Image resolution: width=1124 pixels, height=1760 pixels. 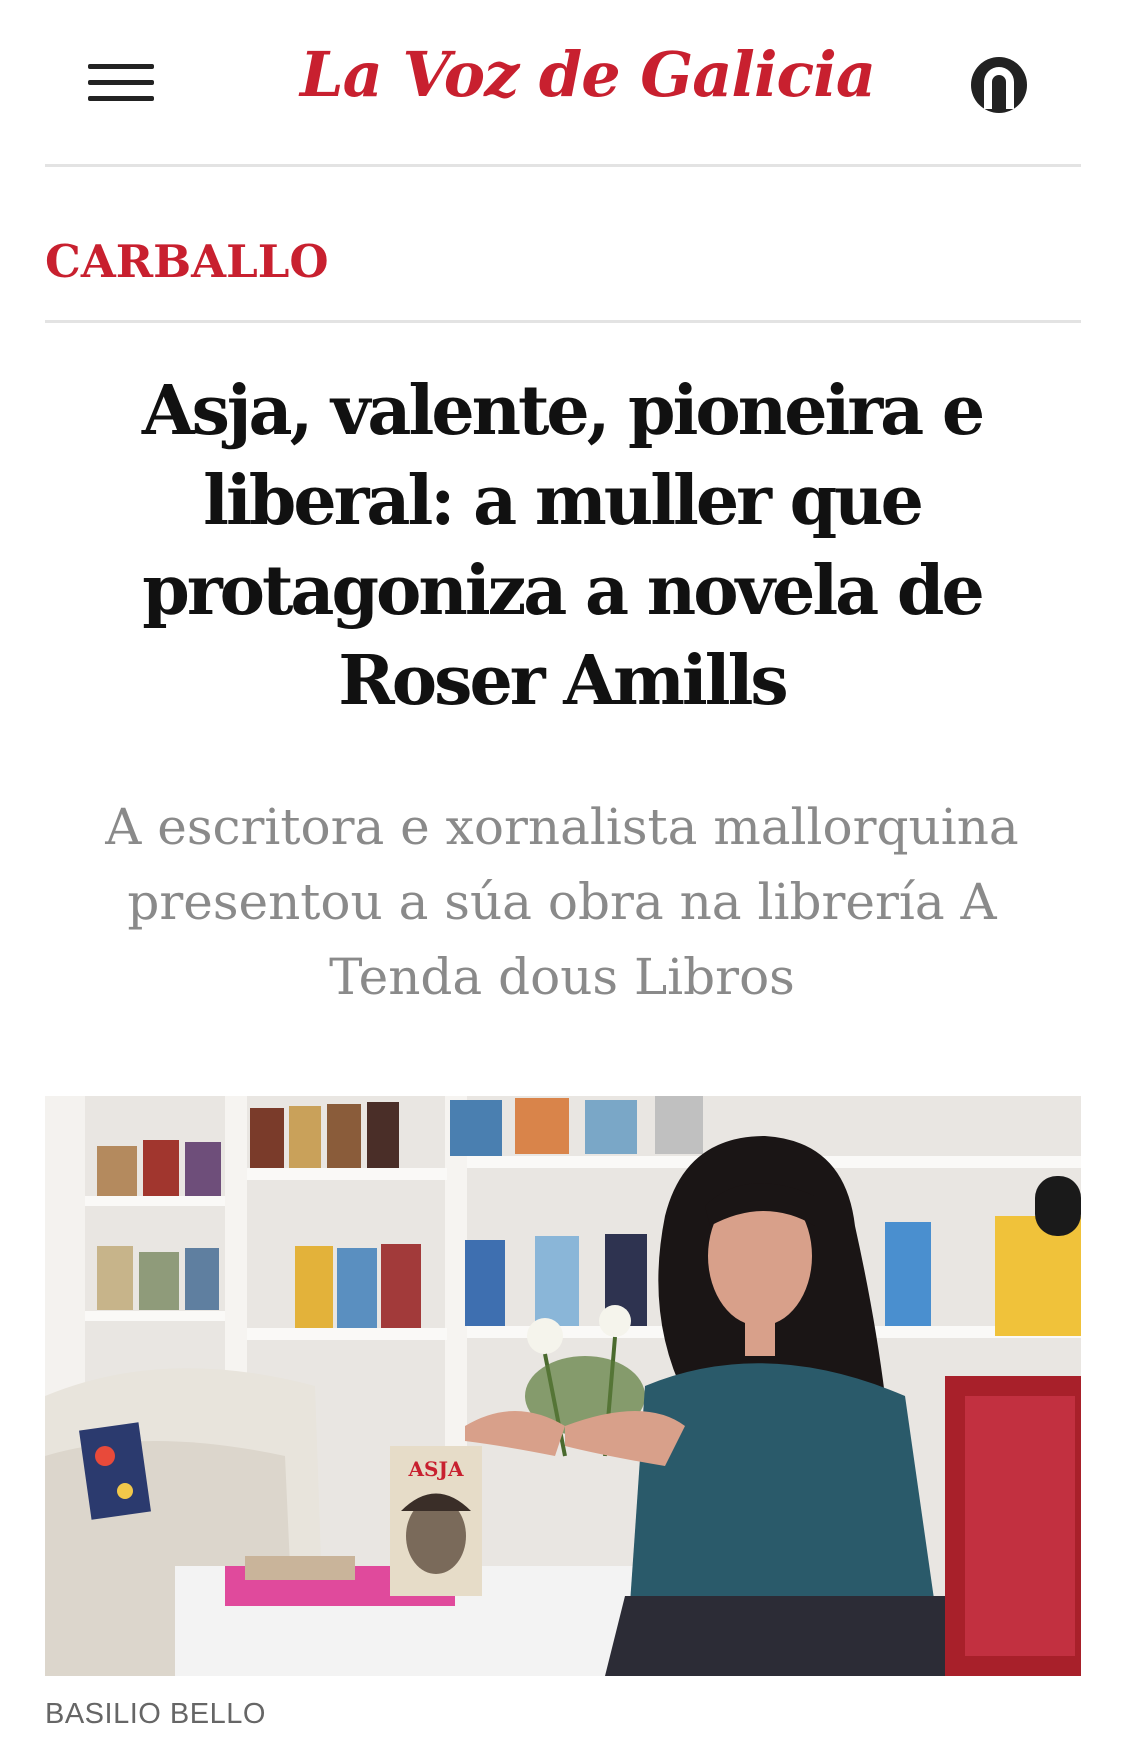 What do you see at coordinates (999, 85) in the screenshot?
I see `user-account-icon` at bounding box center [999, 85].